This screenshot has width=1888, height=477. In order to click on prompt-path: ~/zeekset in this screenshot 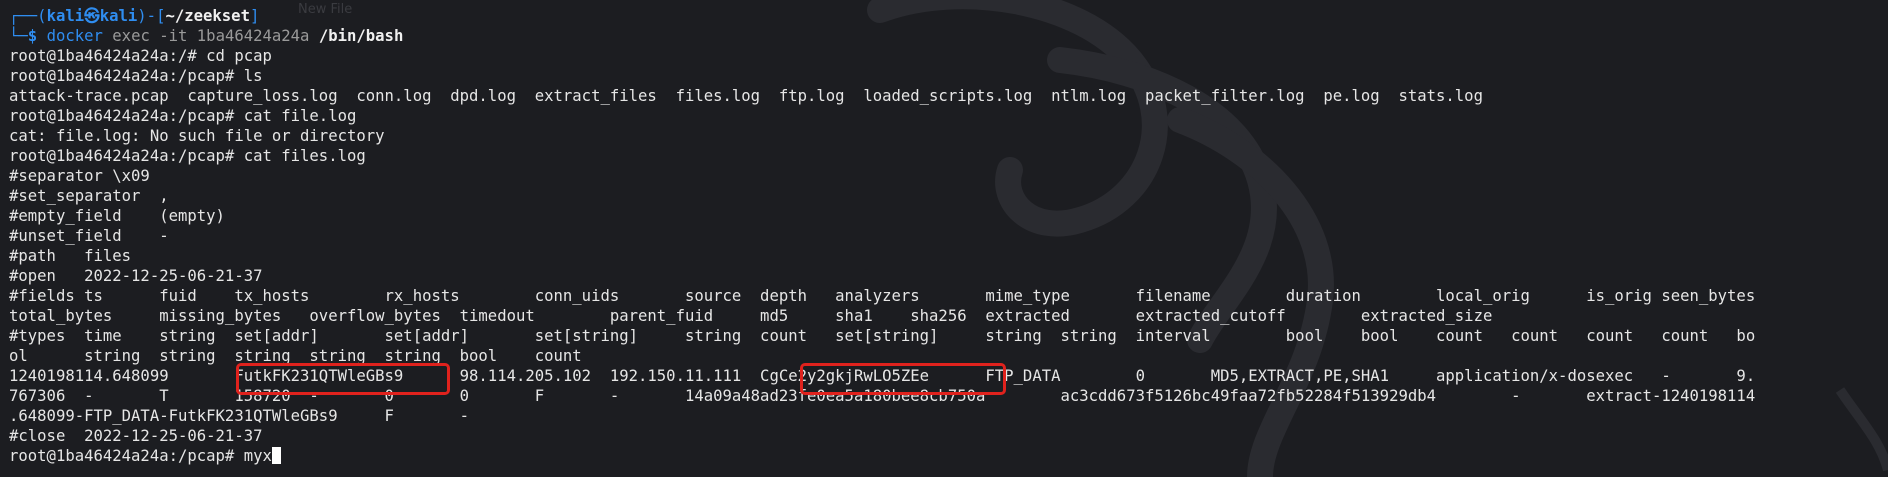, I will do `click(207, 16)`.